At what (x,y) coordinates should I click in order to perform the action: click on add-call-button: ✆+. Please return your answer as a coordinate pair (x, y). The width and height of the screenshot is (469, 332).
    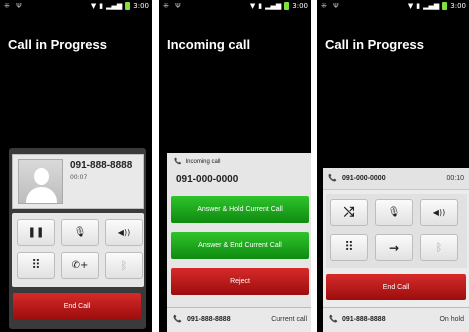
    Looking at the image, I should click on (80, 265).